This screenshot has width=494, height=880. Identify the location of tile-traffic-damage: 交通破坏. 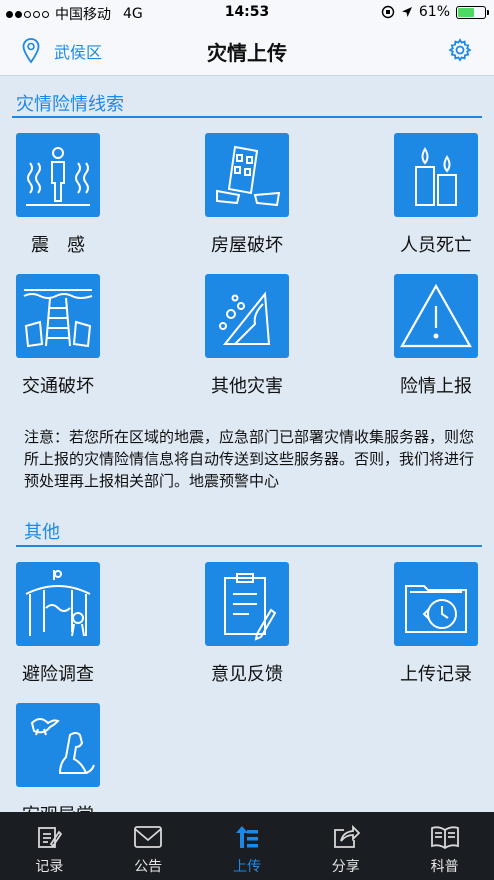
(58, 336).